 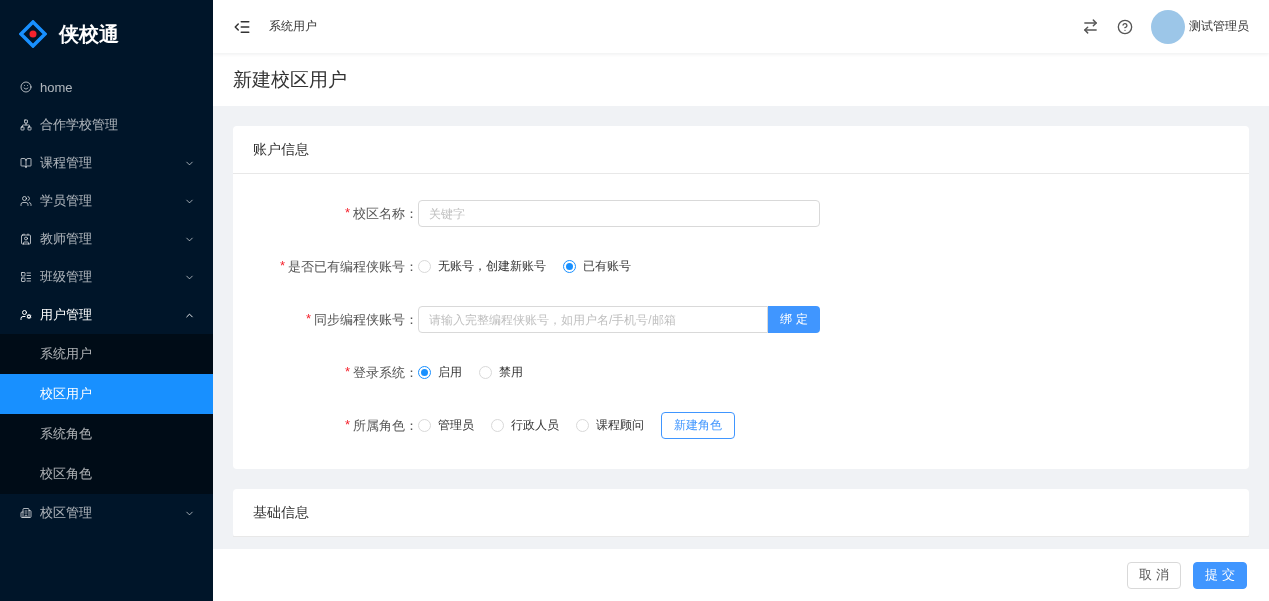 I want to click on radio-option: 启用, so click(x=440, y=372).